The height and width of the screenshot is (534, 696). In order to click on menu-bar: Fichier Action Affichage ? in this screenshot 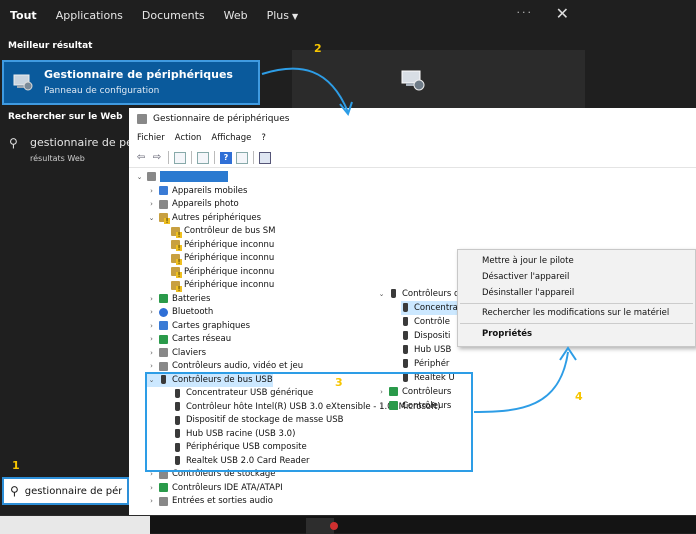, I will do `click(412, 138)`.